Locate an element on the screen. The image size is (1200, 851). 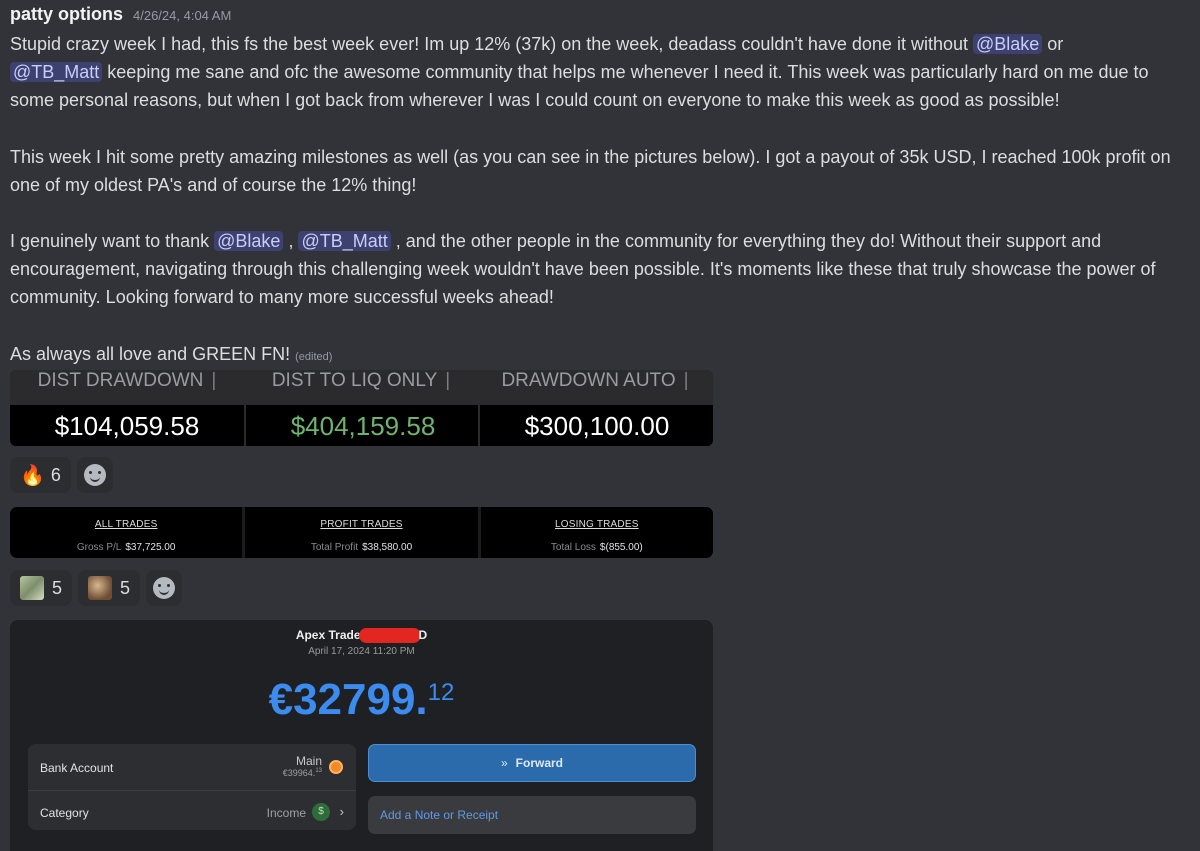
bank-account-value: Main €39964.13 is located at coordinates (302, 766).